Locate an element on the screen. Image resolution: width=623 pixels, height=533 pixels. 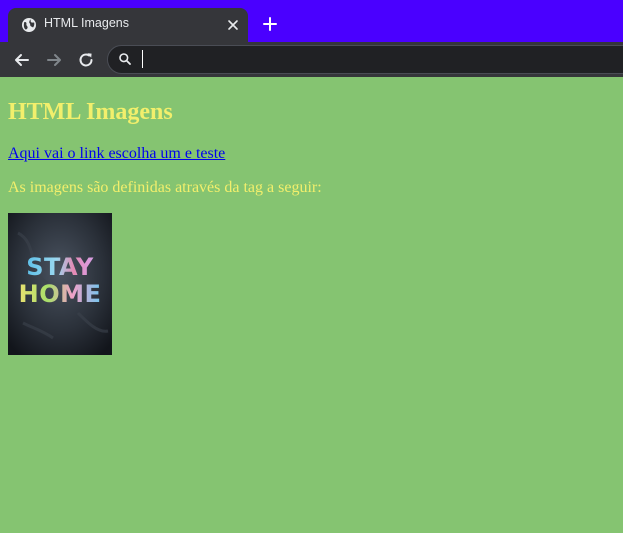
page-heading: HTML Imagens is located at coordinates (90, 112).